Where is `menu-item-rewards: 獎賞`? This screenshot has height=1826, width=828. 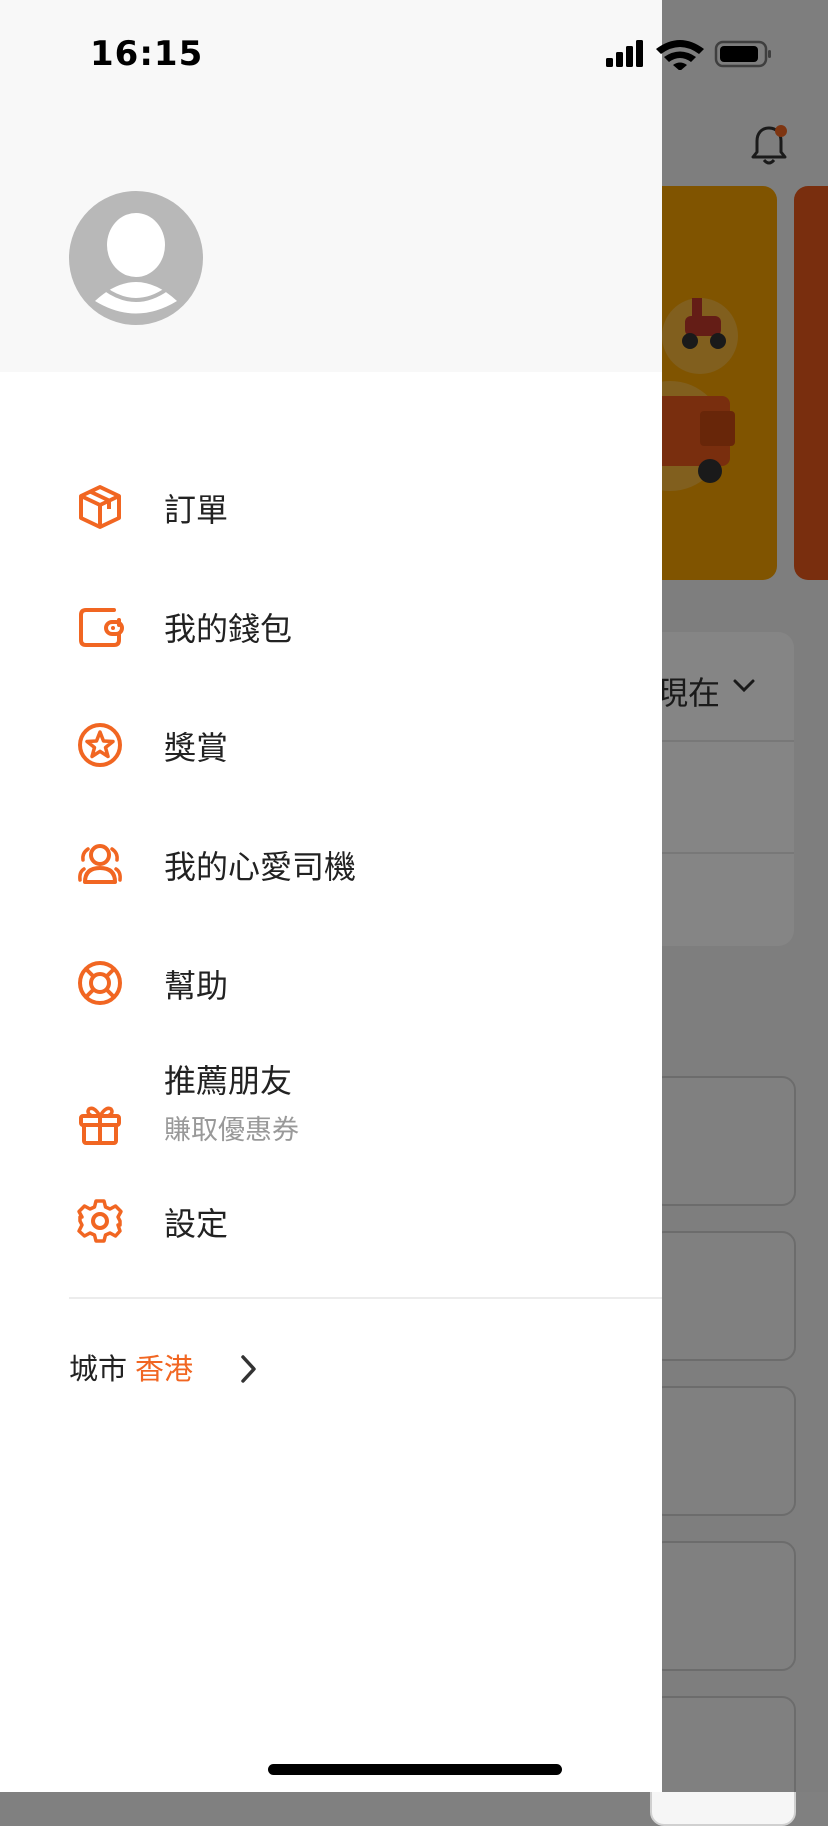 menu-item-rewards: 獎賞 is located at coordinates (331, 745).